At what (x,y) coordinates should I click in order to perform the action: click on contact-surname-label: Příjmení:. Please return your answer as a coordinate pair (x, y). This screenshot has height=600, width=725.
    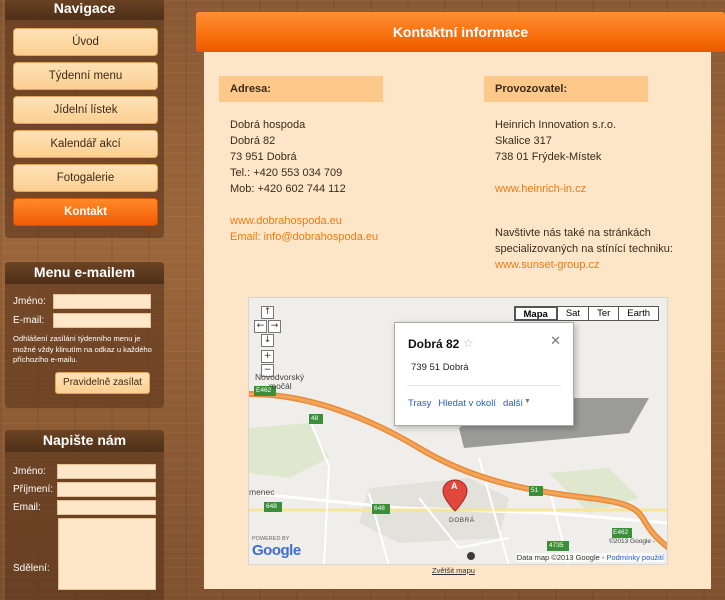
    Looking at the image, I should click on (33, 489).